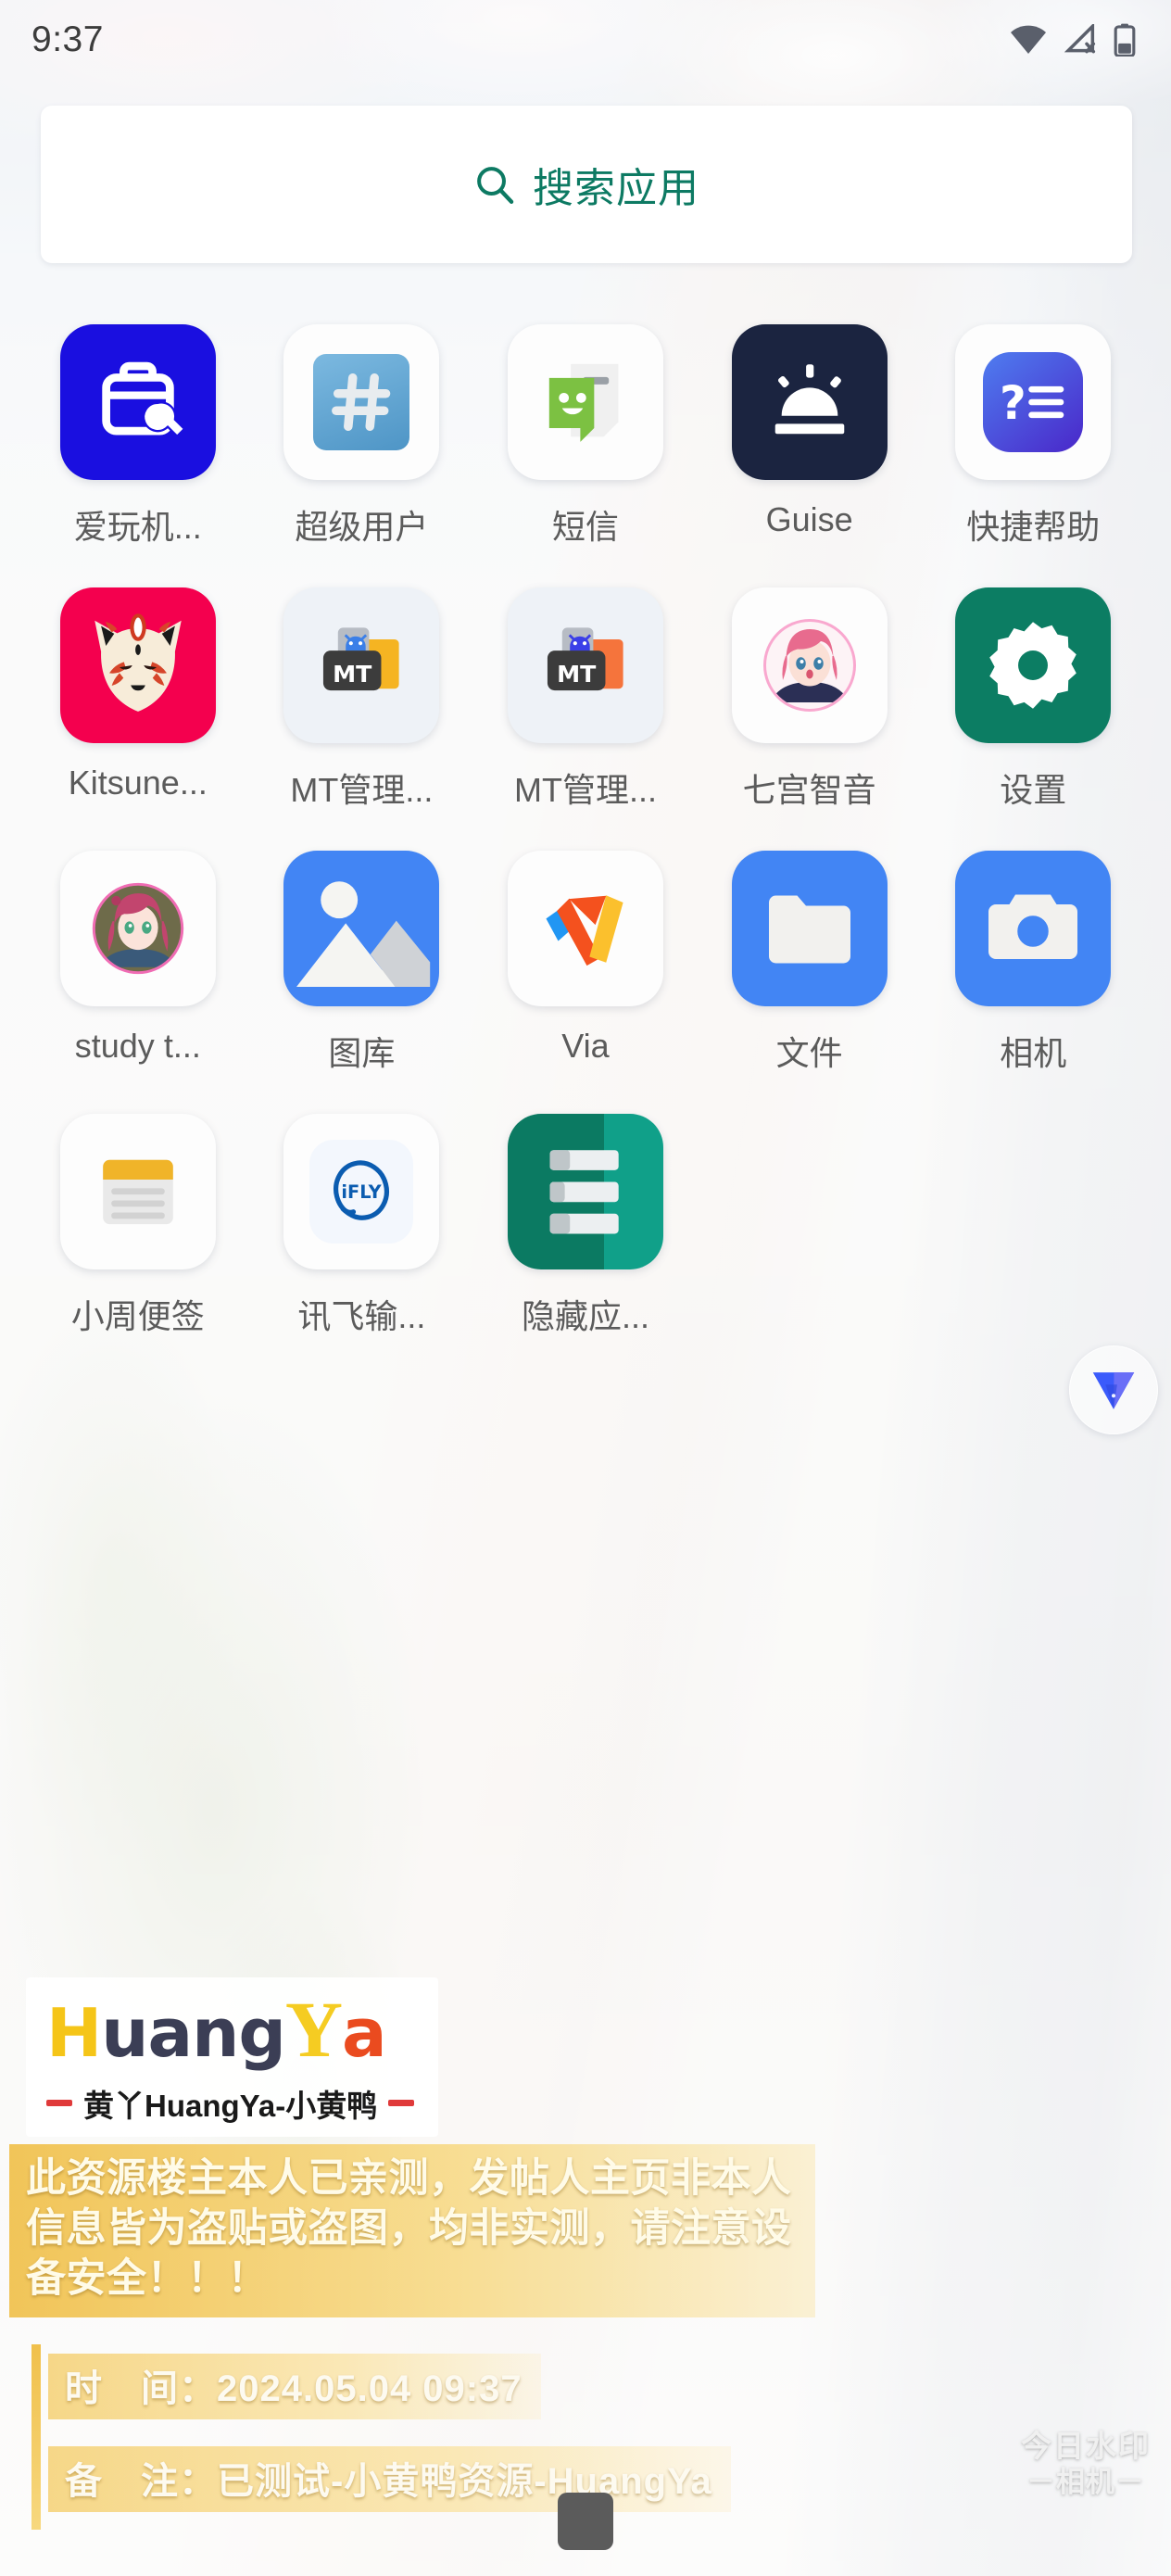 The width and height of the screenshot is (1171, 2576). What do you see at coordinates (585, 1192) in the screenshot?
I see `hidden-apps-icon` at bounding box center [585, 1192].